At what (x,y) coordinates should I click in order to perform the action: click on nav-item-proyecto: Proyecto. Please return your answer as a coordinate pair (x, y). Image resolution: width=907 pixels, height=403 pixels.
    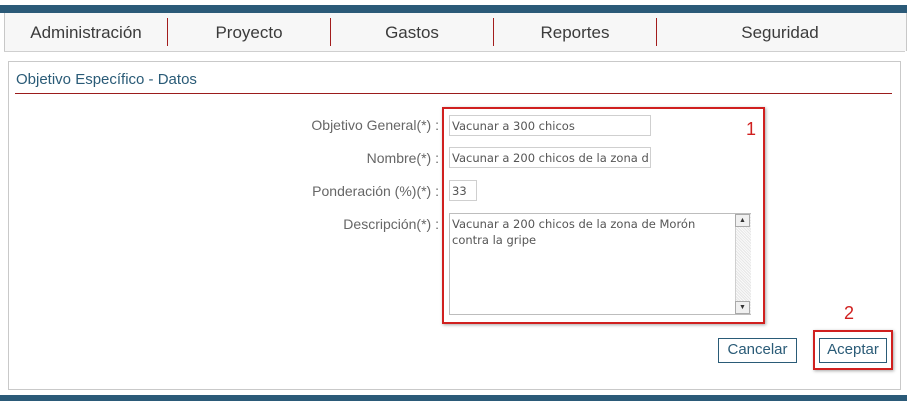
    Looking at the image, I should click on (249, 32).